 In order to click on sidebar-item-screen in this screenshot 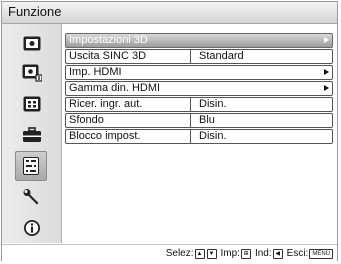, I will do `click(32, 104)`.